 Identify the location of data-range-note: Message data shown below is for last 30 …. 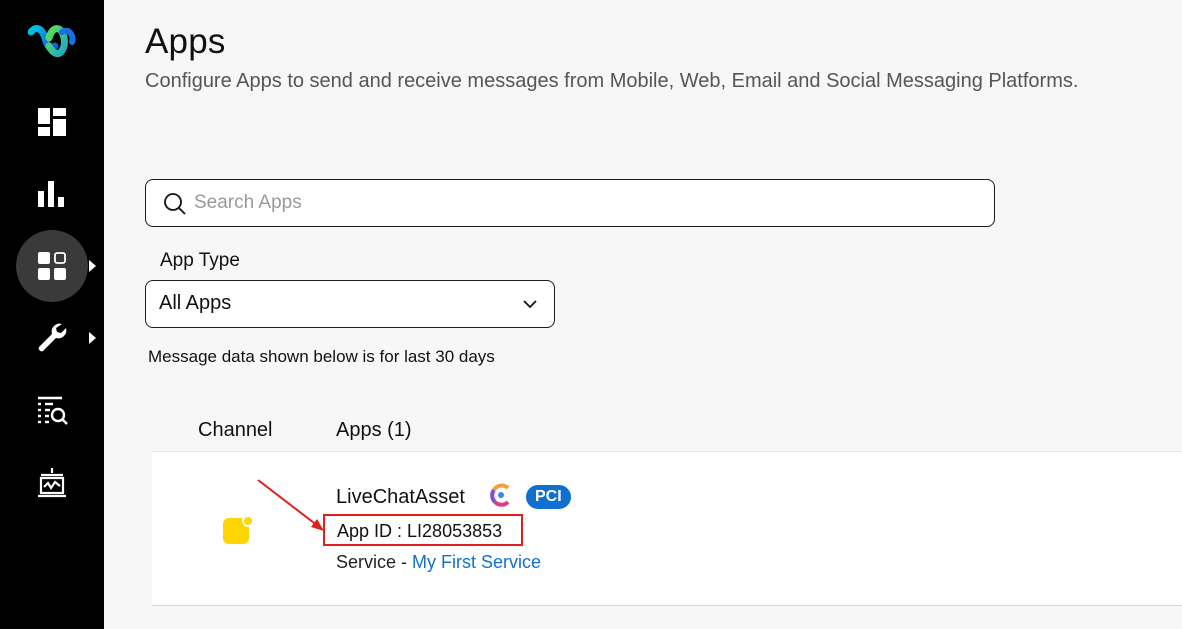
(321, 356).